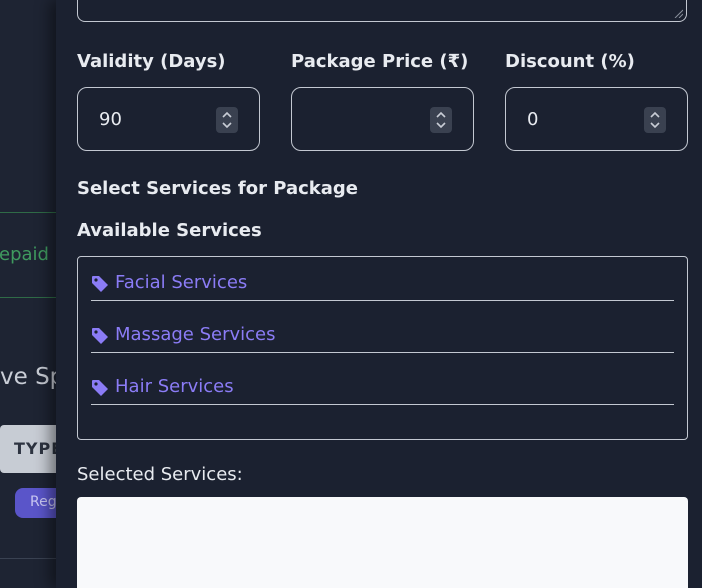 Image resolution: width=702 pixels, height=588 pixels. I want to click on payment-status-text: epaid, so click(24, 254).